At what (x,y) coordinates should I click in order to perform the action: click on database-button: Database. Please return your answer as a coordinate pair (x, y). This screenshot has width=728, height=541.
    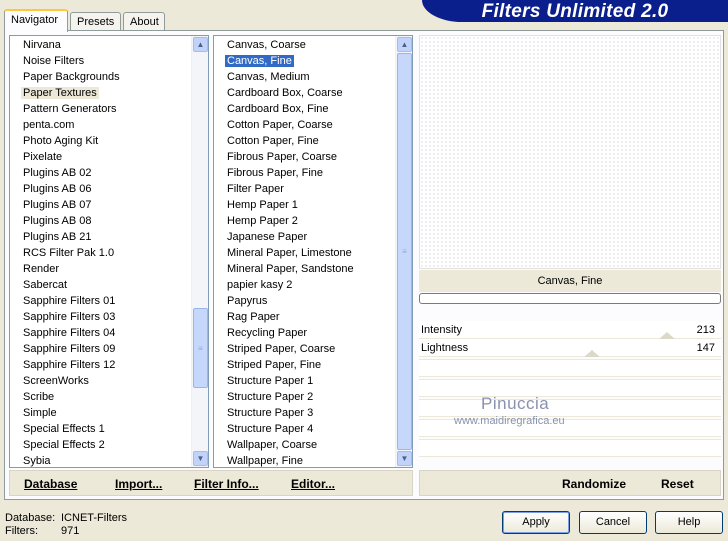
    Looking at the image, I should click on (50, 484).